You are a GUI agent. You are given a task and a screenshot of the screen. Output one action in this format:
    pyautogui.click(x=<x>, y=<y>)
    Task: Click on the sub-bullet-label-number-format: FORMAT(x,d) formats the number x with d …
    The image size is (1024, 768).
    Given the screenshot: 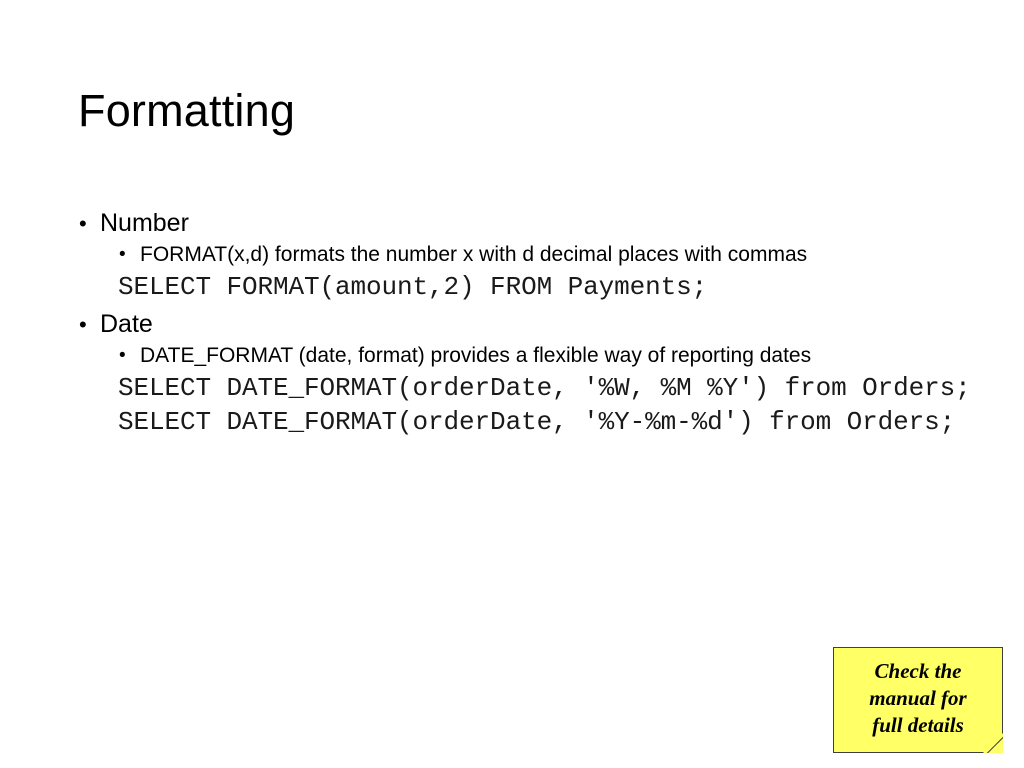 What is the action you would take?
    pyautogui.click(x=474, y=254)
    